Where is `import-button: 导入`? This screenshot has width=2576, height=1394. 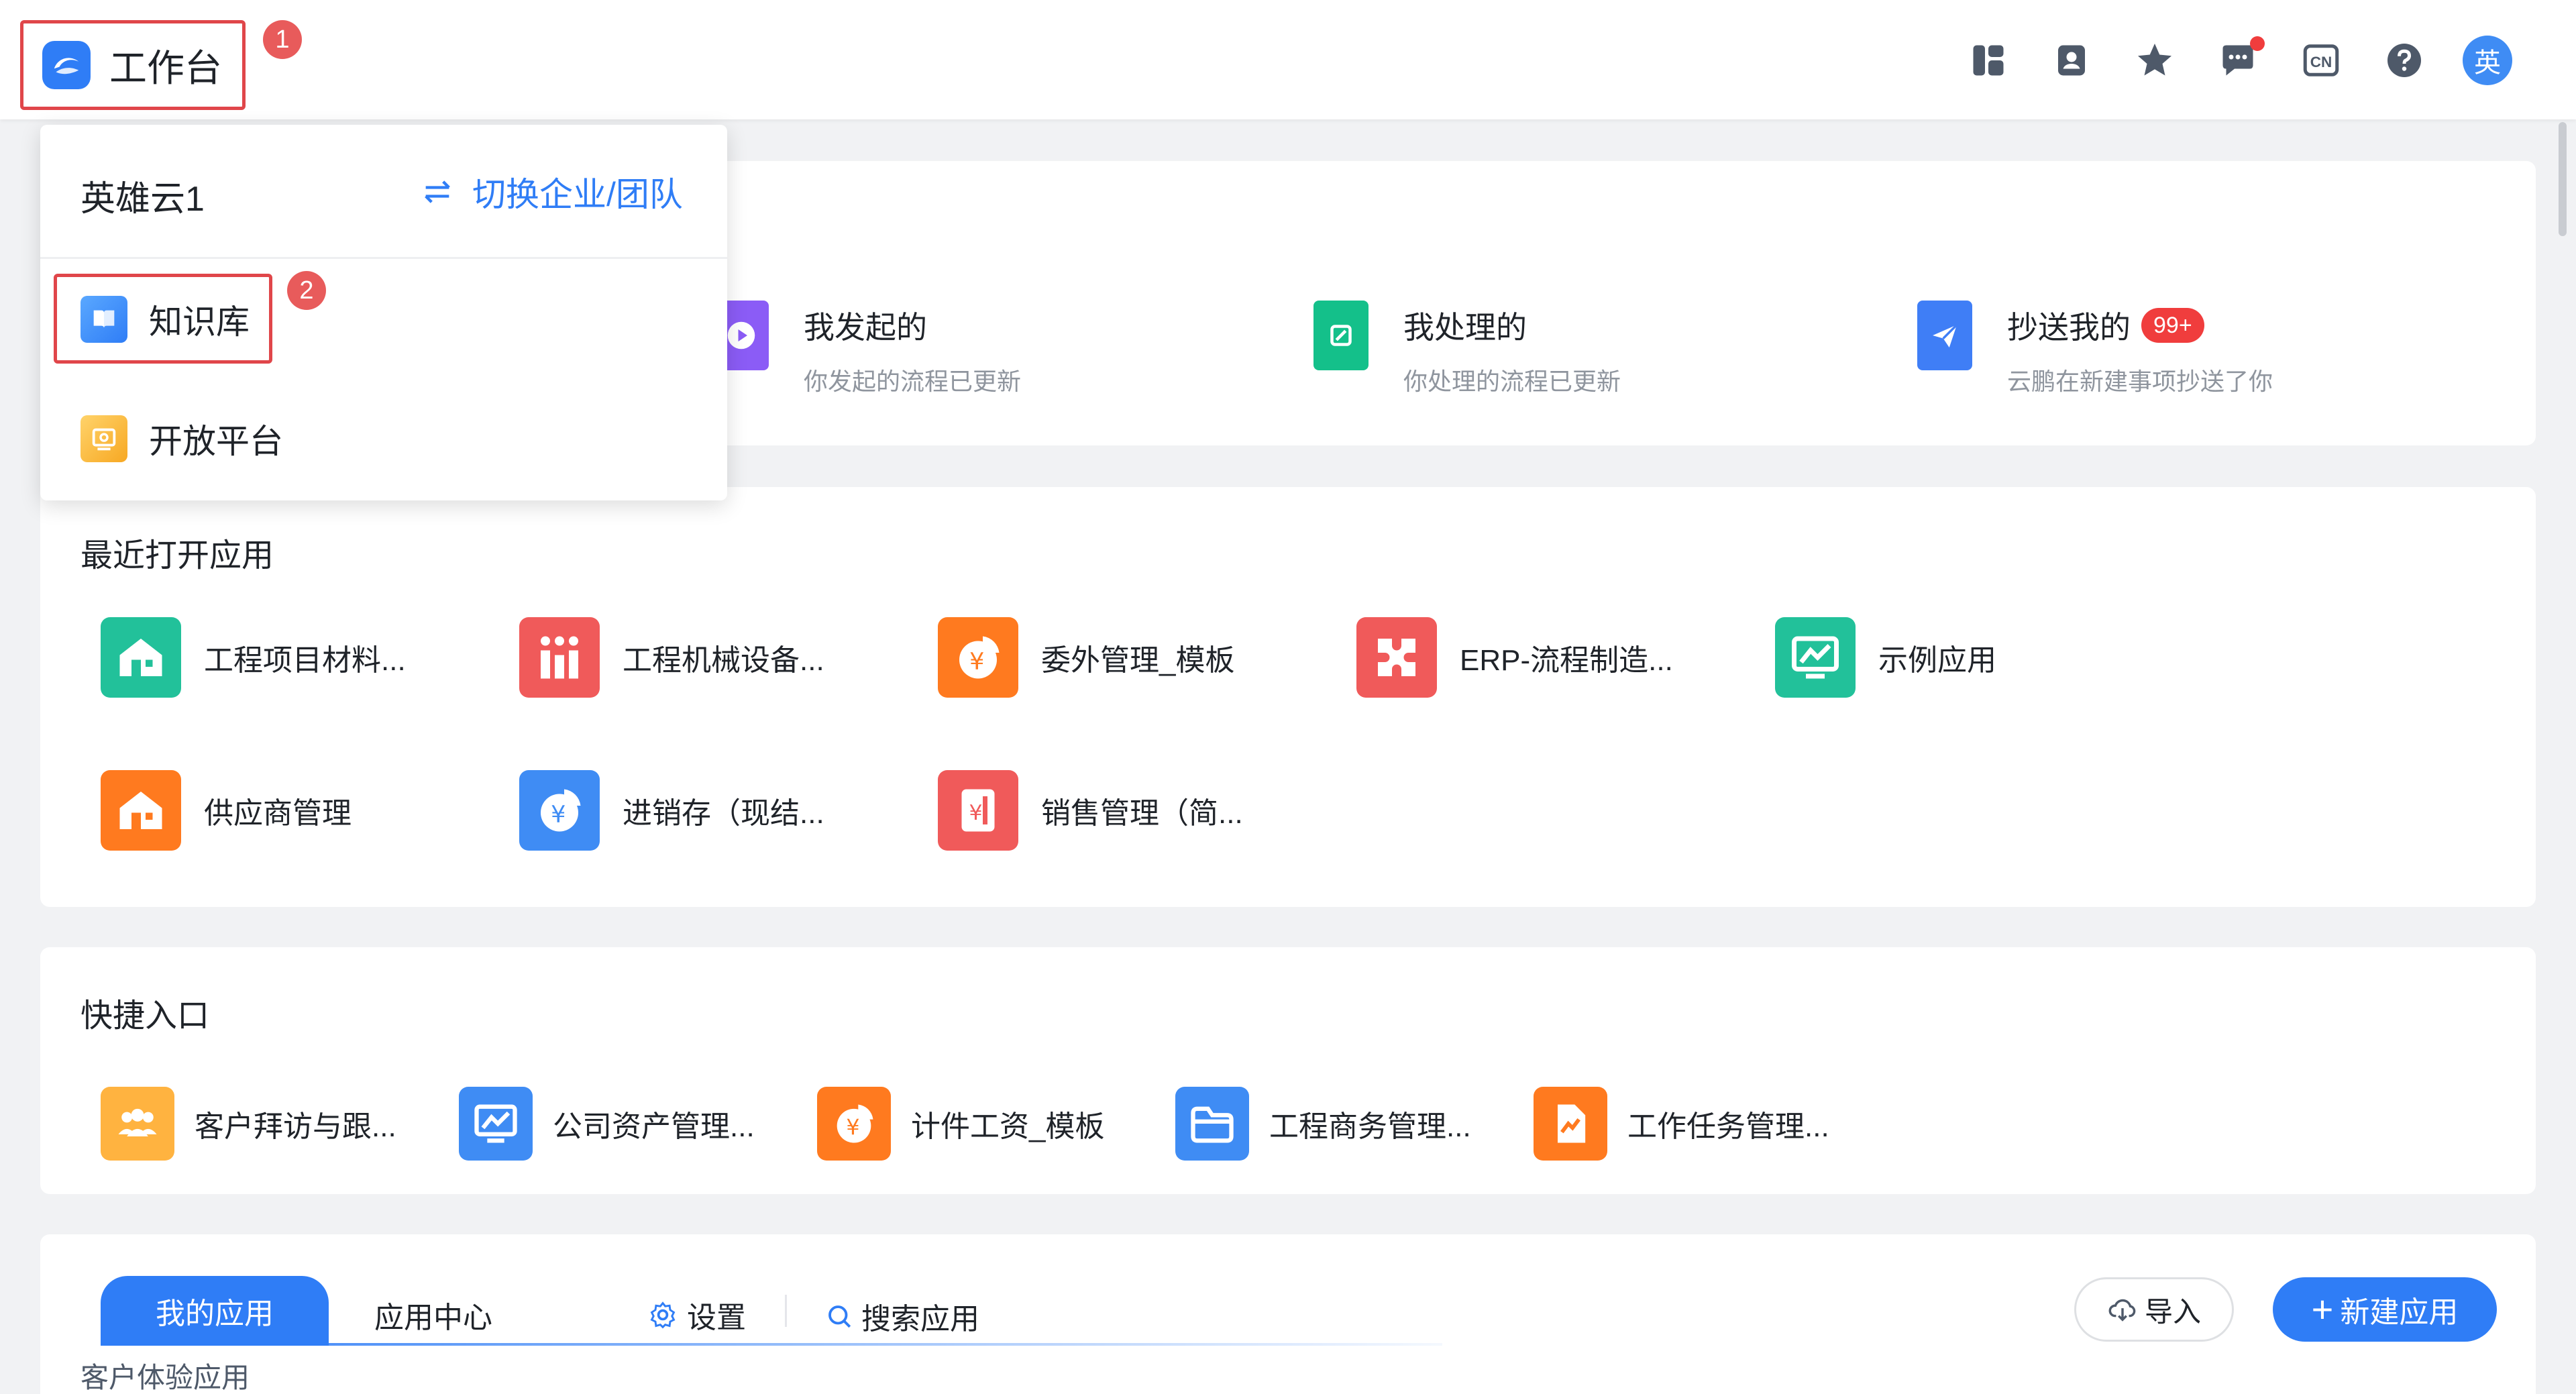
import-button: 导入 is located at coordinates (2154, 1309).